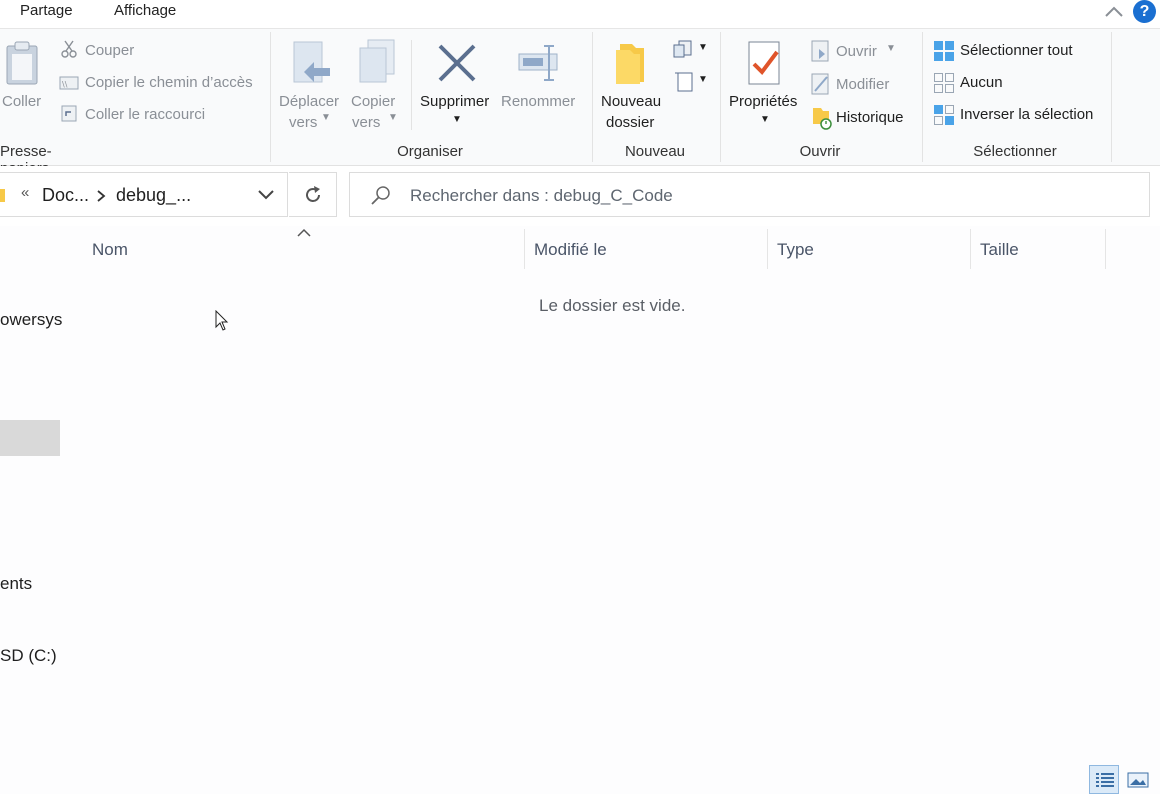 The width and height of the screenshot is (1160, 794). Describe the element at coordinates (541, 196) in the screenshot. I see `search-placeholder: Rechercher dans : debug_C_Code` at that location.